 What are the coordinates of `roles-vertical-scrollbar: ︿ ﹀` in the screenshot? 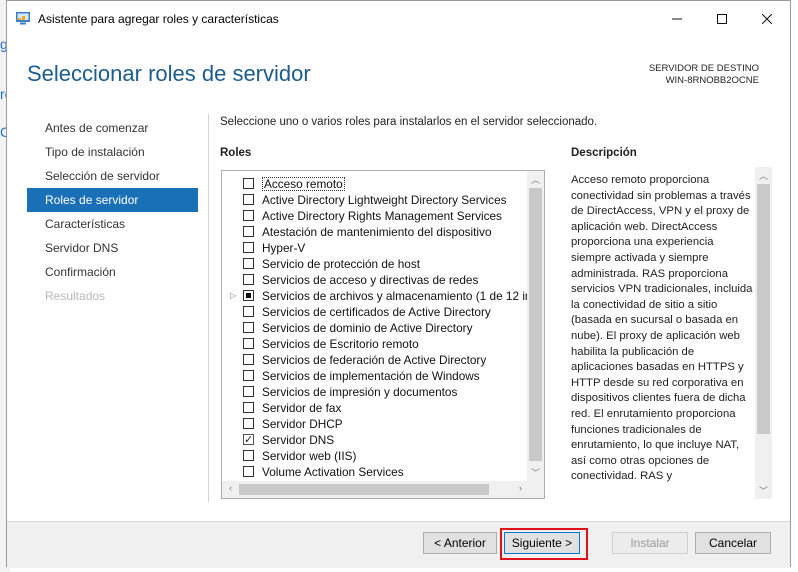 It's located at (535, 326).